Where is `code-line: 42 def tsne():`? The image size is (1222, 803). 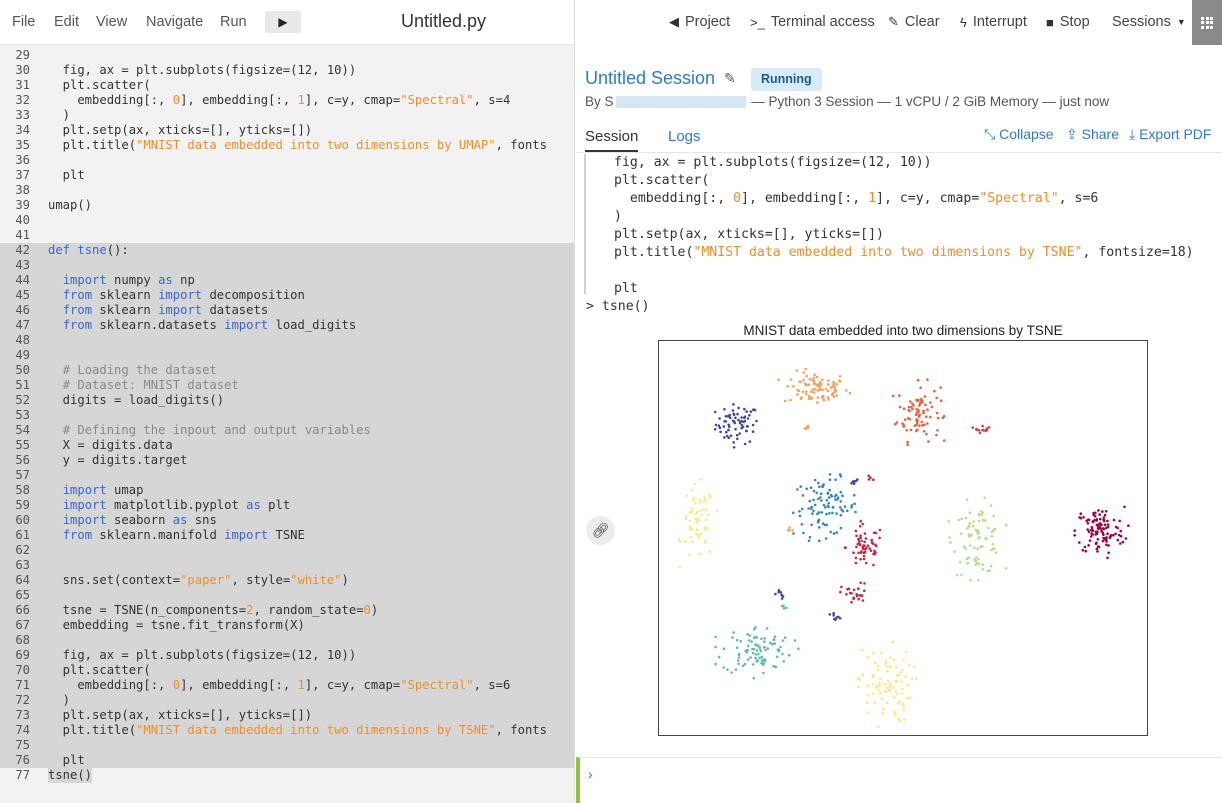
code-line: 42 def tsne(): is located at coordinates (287, 250).